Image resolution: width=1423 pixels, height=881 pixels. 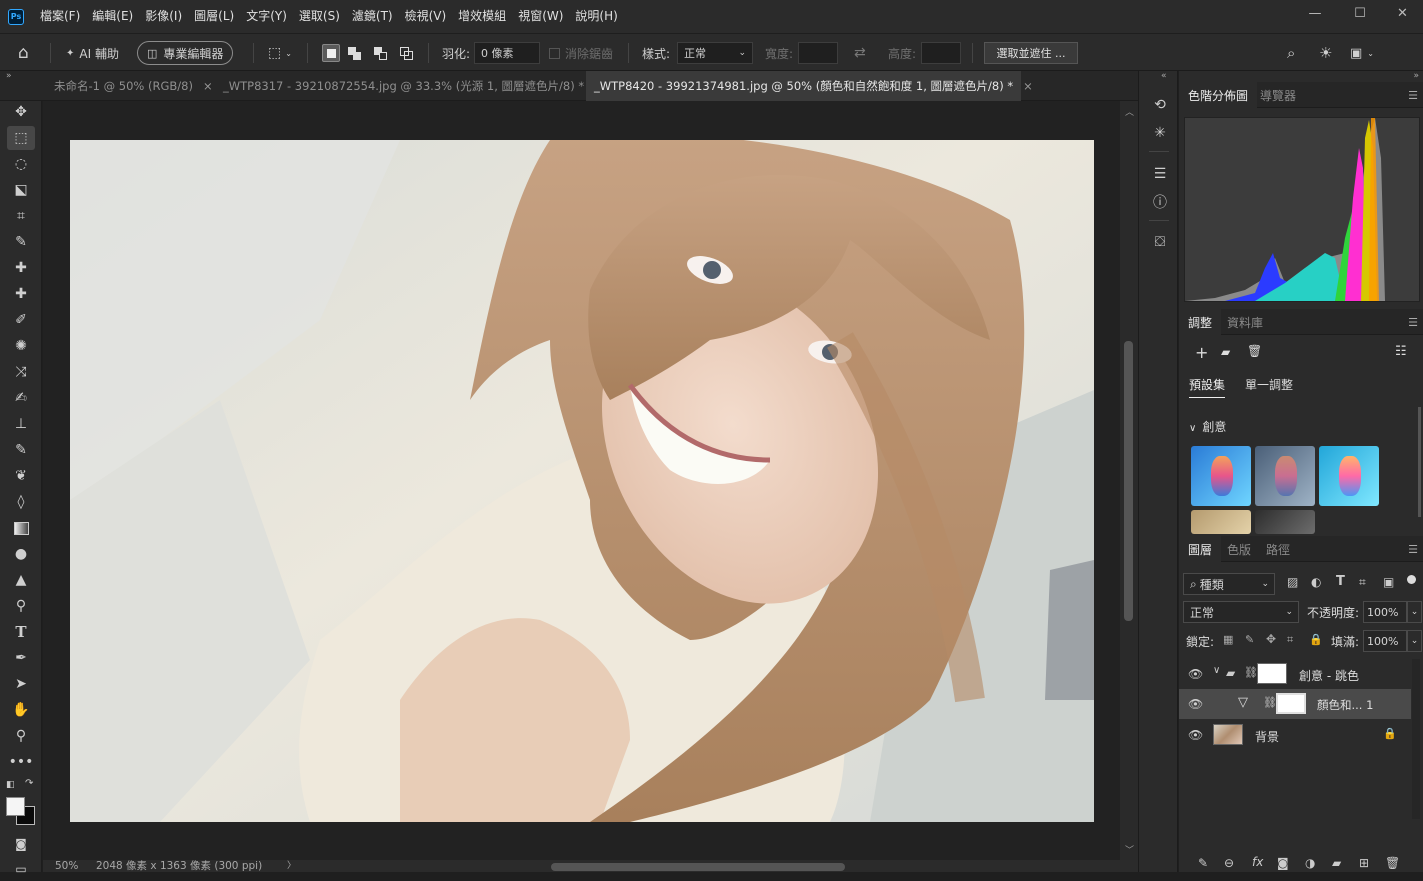 I want to click on filter-shape-icon: ⌗, so click(x=1362, y=582).